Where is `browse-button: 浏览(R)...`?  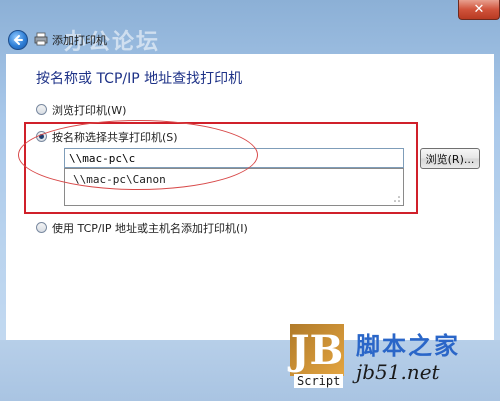
browse-button: 浏览(R)... is located at coordinates (450, 158).